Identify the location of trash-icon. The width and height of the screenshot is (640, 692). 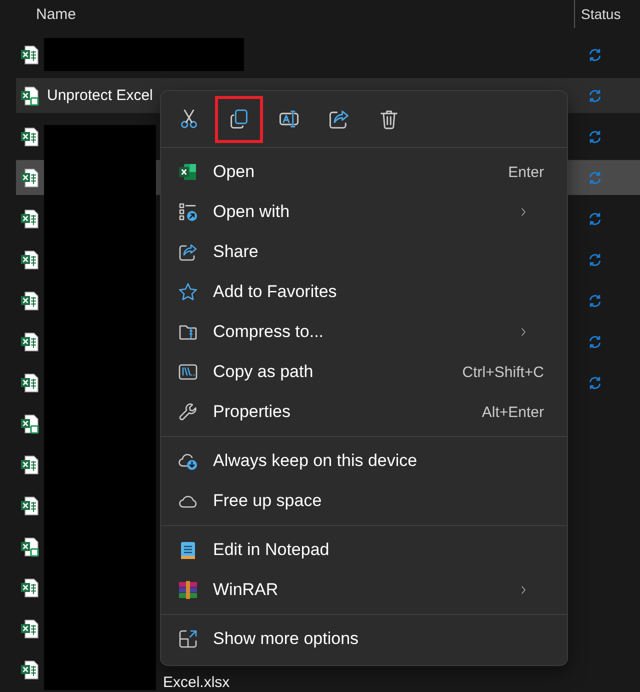
(389, 119).